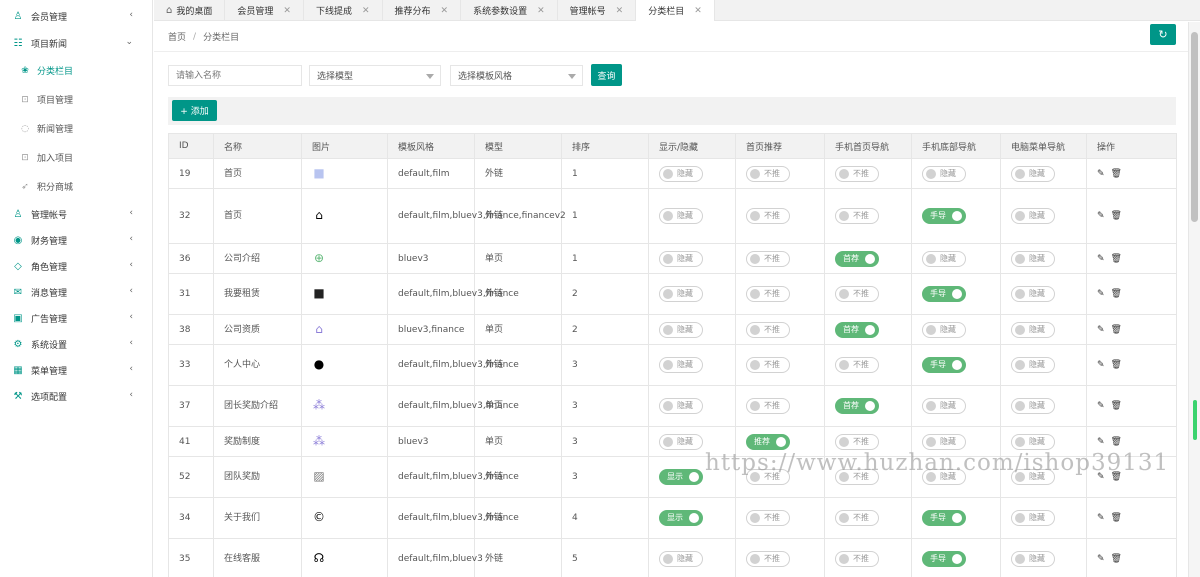  I want to click on sidebar-item: ✉ 消息管理 ‹, so click(76, 292).